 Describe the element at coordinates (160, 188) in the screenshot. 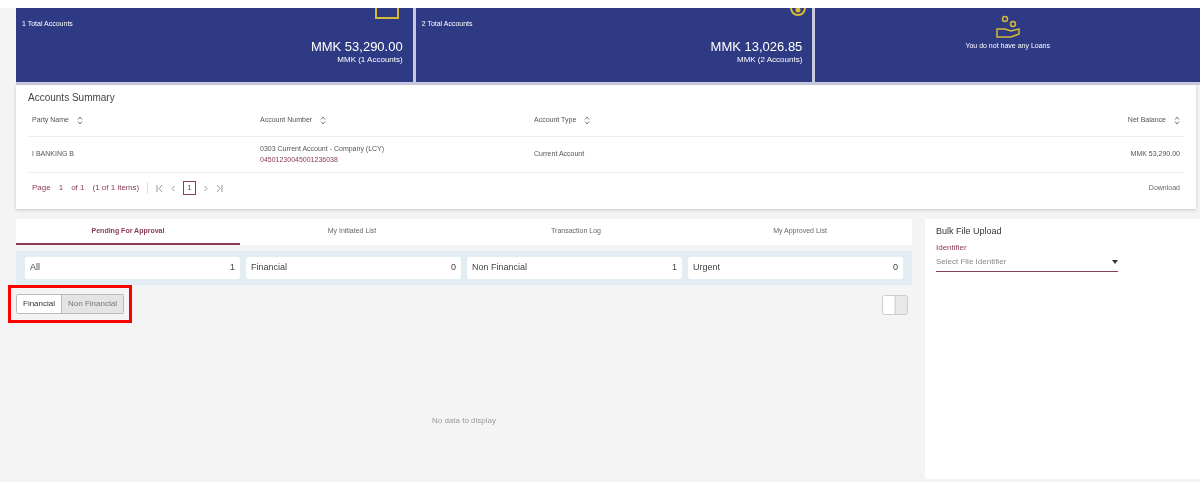

I see `first-page-icon` at that location.